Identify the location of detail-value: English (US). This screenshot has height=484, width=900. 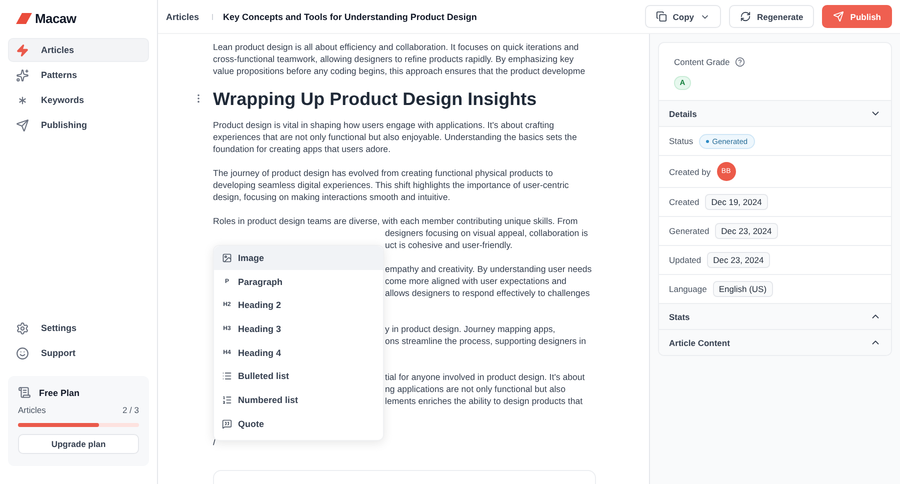
(742, 289).